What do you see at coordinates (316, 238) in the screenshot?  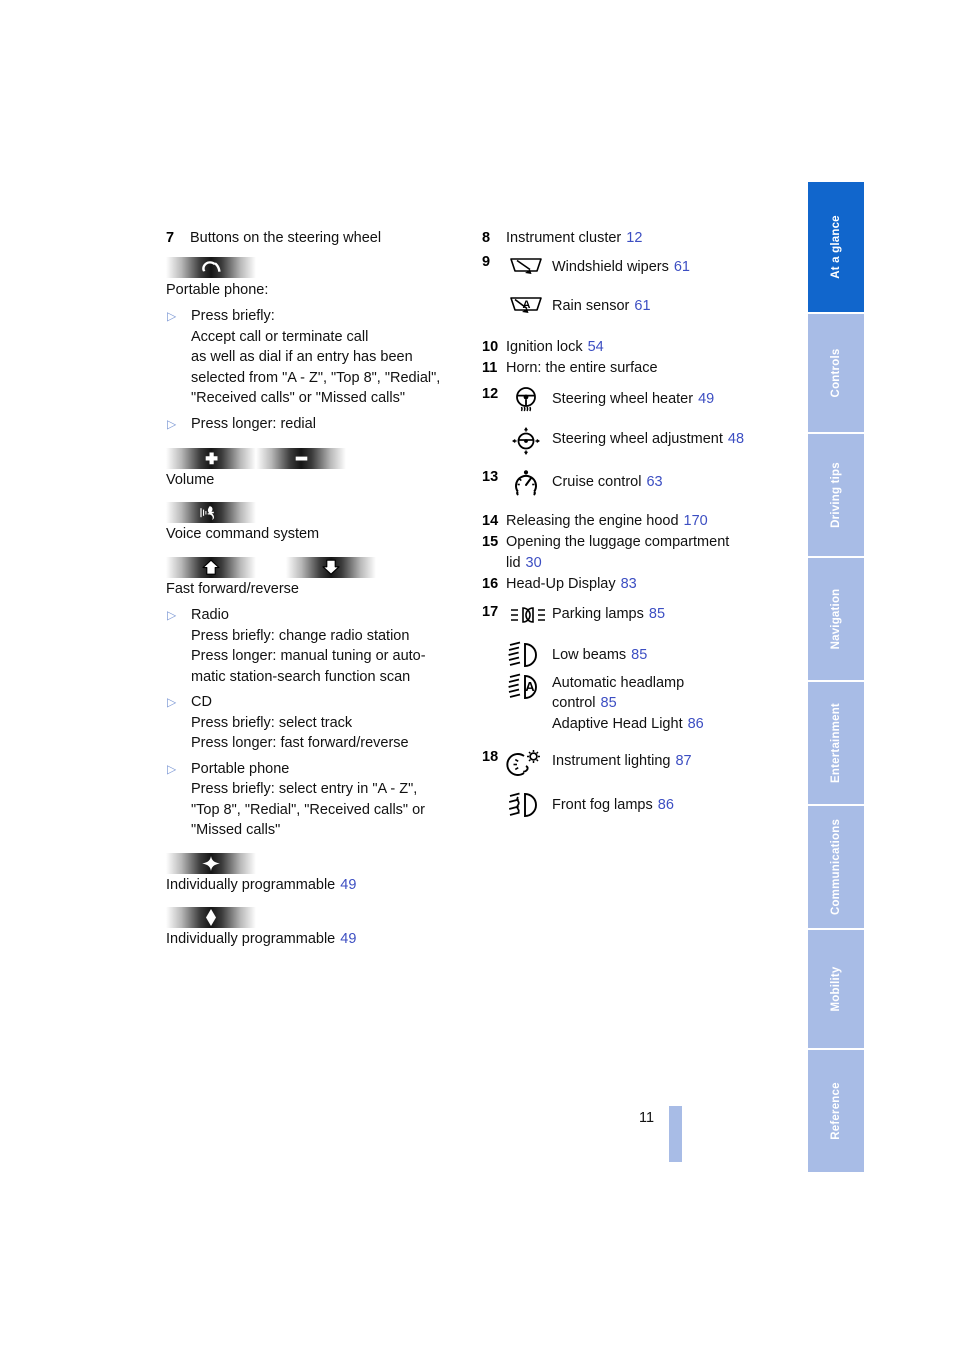 I see `entry-7: 7 Buttons on the steering wheel` at bounding box center [316, 238].